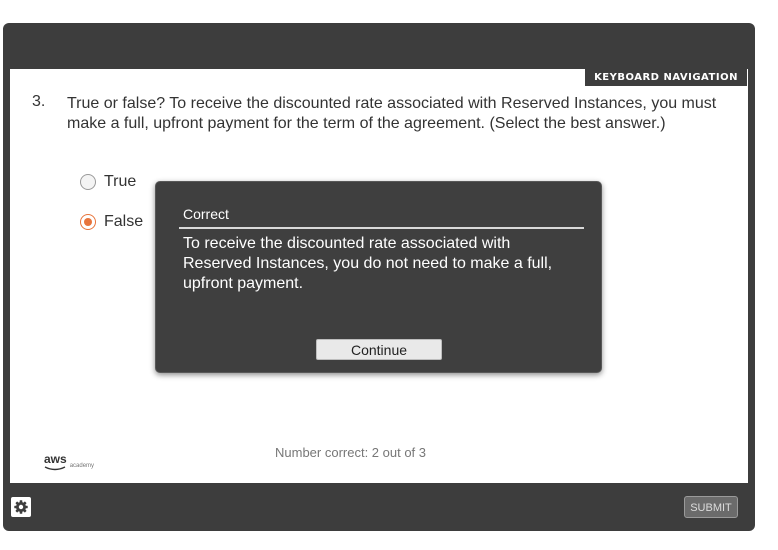 Image resolution: width=778 pixels, height=550 pixels. I want to click on option-false: False, so click(111, 222).